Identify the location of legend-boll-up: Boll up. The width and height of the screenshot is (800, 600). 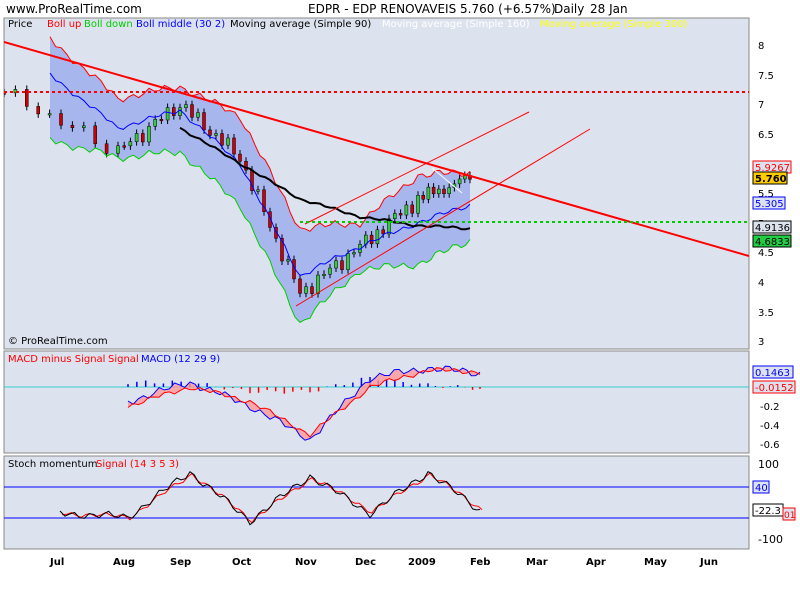
(64, 24).